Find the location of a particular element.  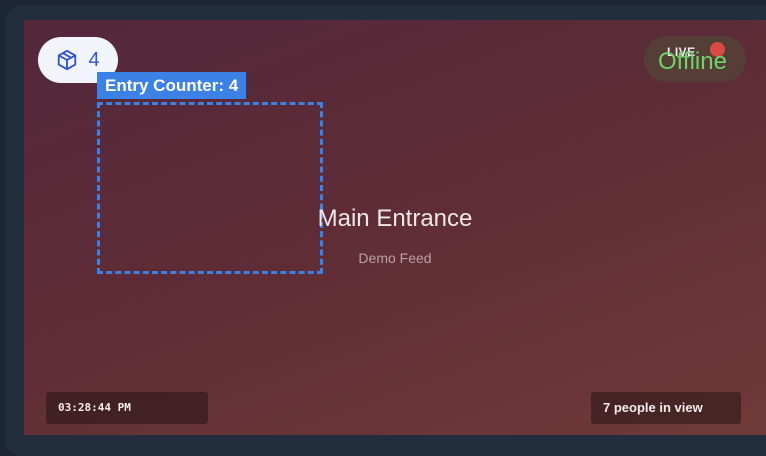

detection-zone is located at coordinates (210, 188).